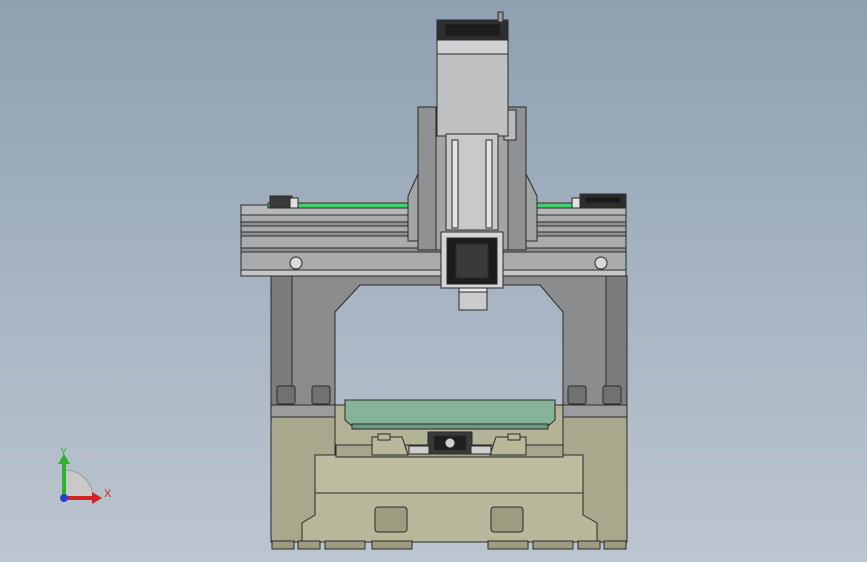 The image size is (867, 562). Describe the element at coordinates (64, 498) in the screenshot. I see `z-axis-dot` at that location.